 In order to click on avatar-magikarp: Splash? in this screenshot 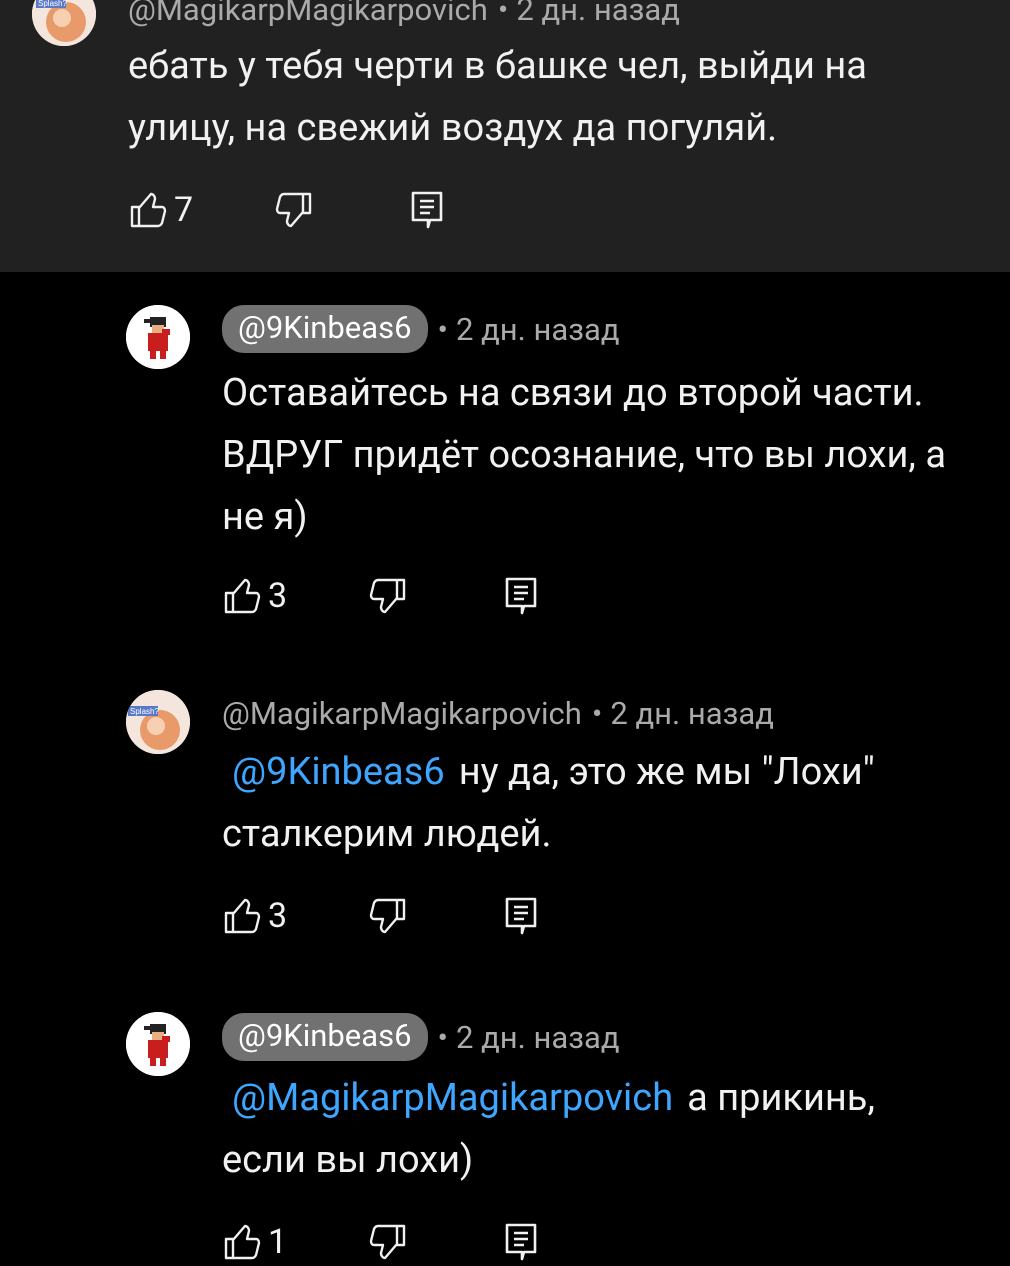, I will do `click(158, 722)`.